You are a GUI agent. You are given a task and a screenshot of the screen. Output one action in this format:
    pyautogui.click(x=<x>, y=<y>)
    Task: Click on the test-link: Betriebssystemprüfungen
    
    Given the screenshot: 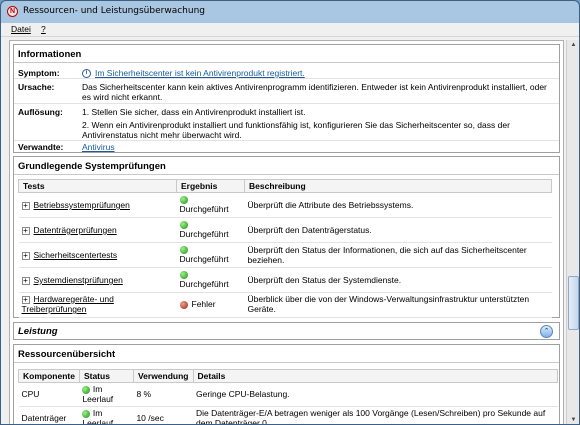 What is the action you would take?
    pyautogui.click(x=82, y=205)
    